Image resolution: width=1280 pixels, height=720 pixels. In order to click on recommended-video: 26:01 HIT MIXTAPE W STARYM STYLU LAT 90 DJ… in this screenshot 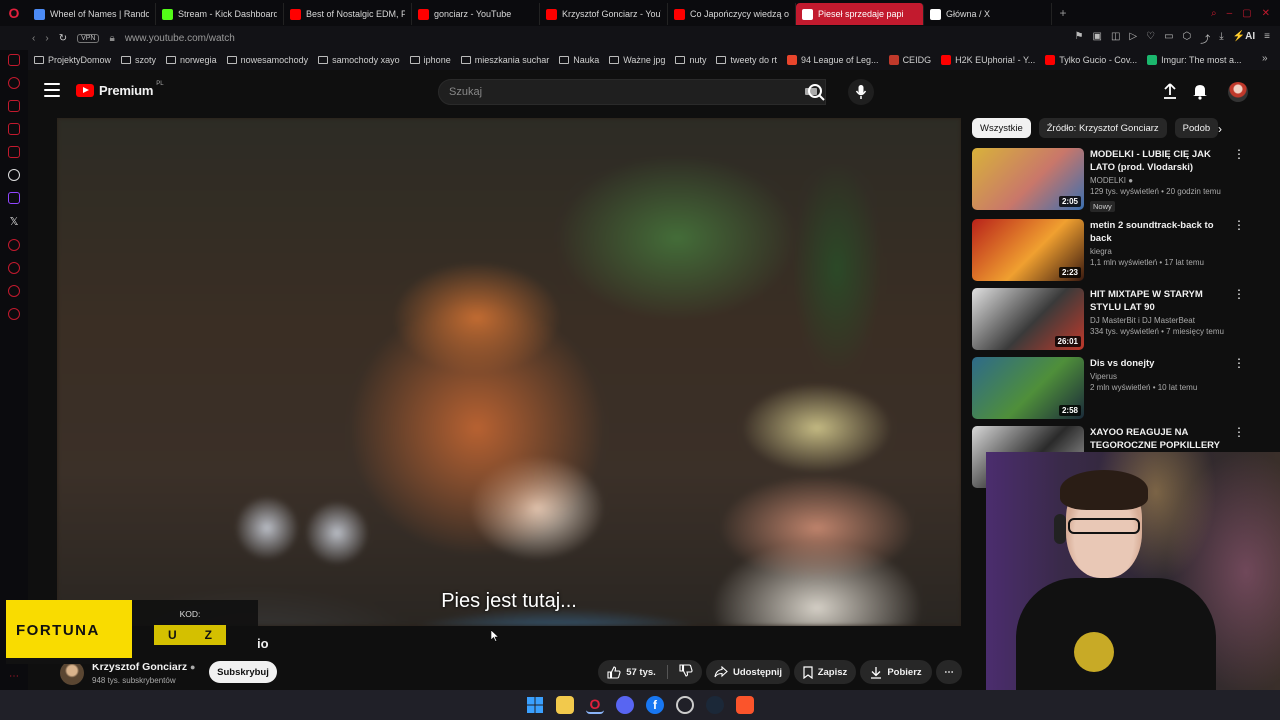, I will do `click(1122, 320)`.